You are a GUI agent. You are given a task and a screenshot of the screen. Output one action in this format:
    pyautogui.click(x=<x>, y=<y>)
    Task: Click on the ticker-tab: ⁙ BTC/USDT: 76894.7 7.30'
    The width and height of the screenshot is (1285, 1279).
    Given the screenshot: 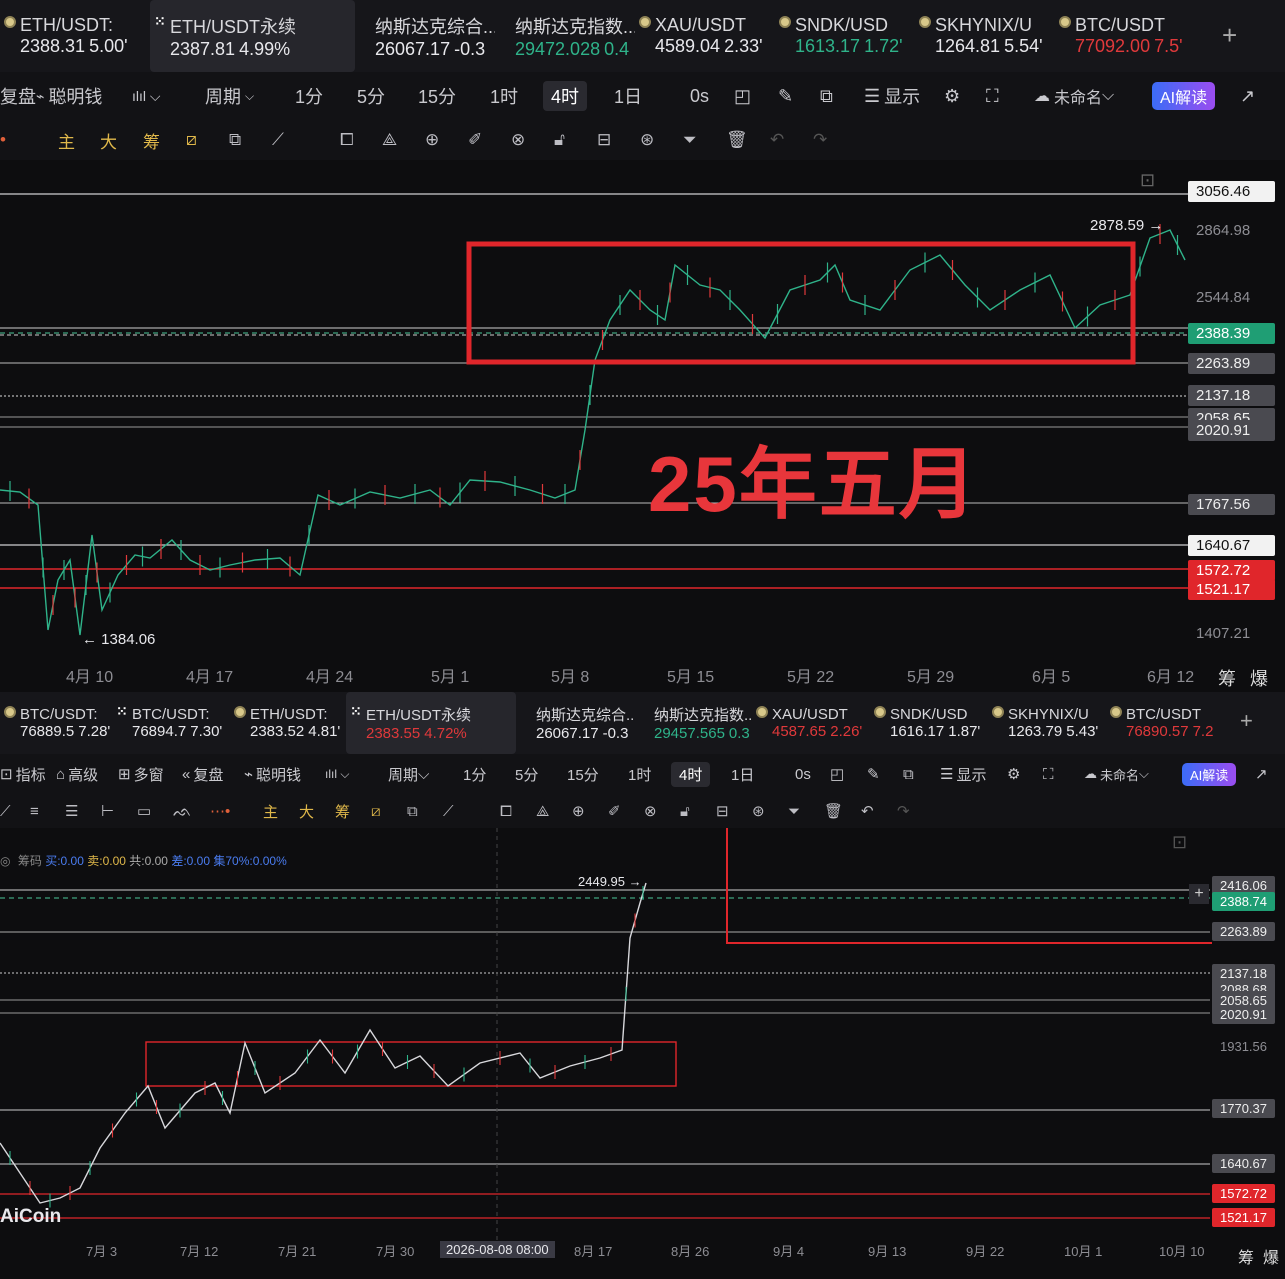 What is the action you would take?
    pyautogui.click(x=171, y=723)
    